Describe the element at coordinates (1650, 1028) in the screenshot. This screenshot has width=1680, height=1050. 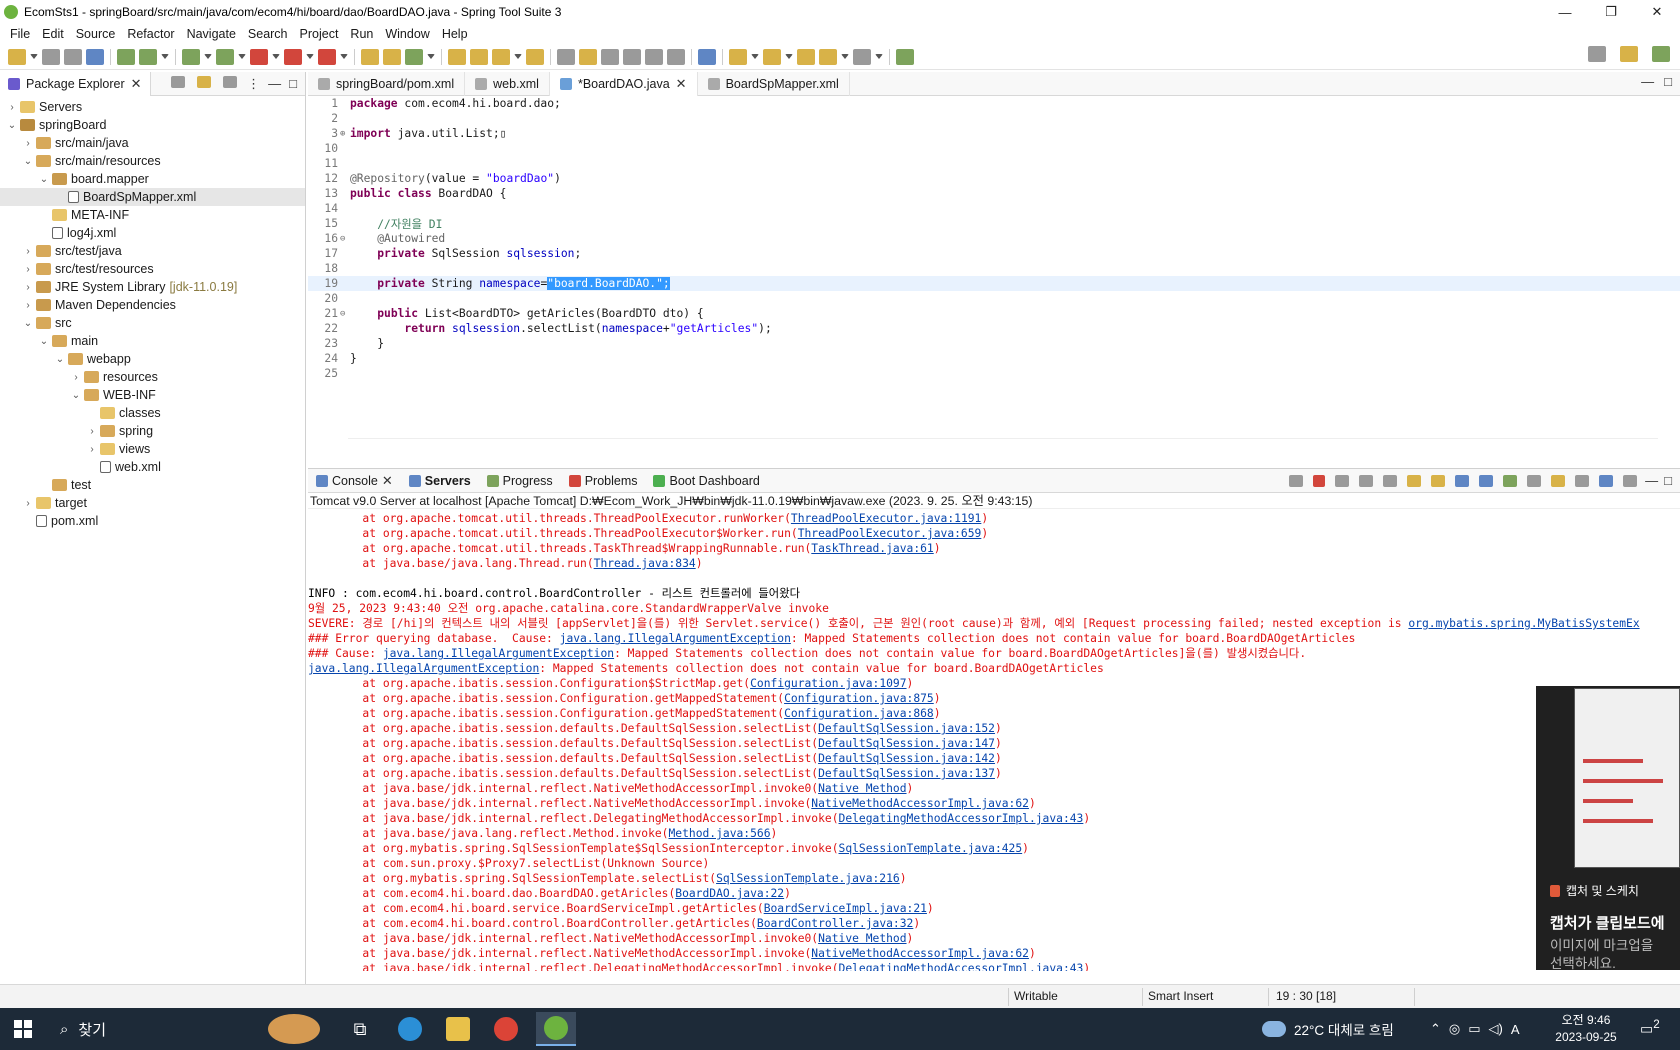
I see `notification-center-button: ▭2` at that location.